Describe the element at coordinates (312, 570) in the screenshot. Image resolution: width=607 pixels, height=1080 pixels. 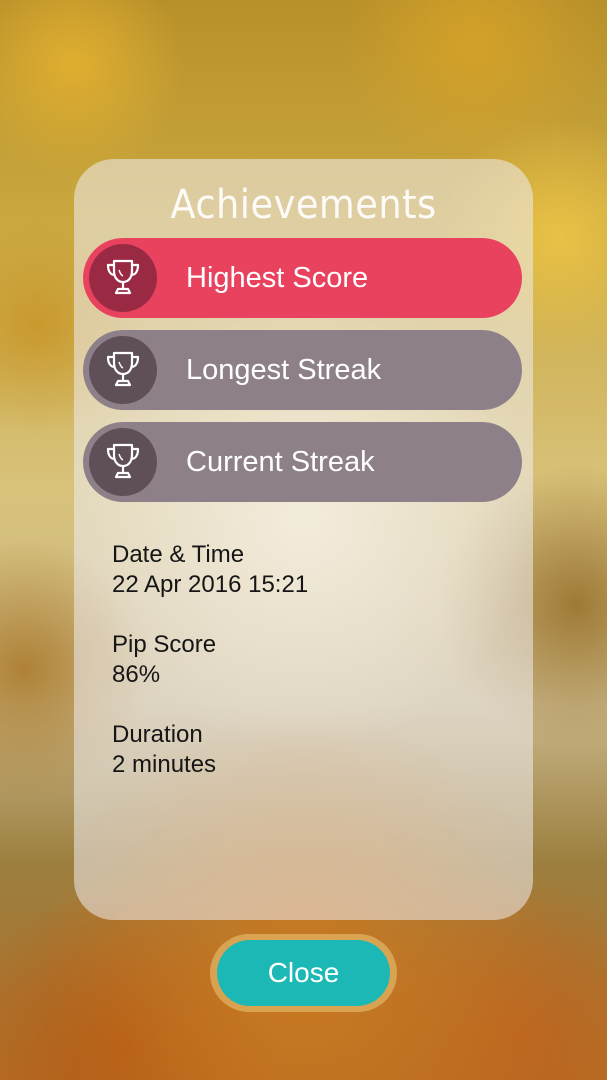
I see `detail-date-time: Date & Time 22 Apr 2016 15:21` at that location.